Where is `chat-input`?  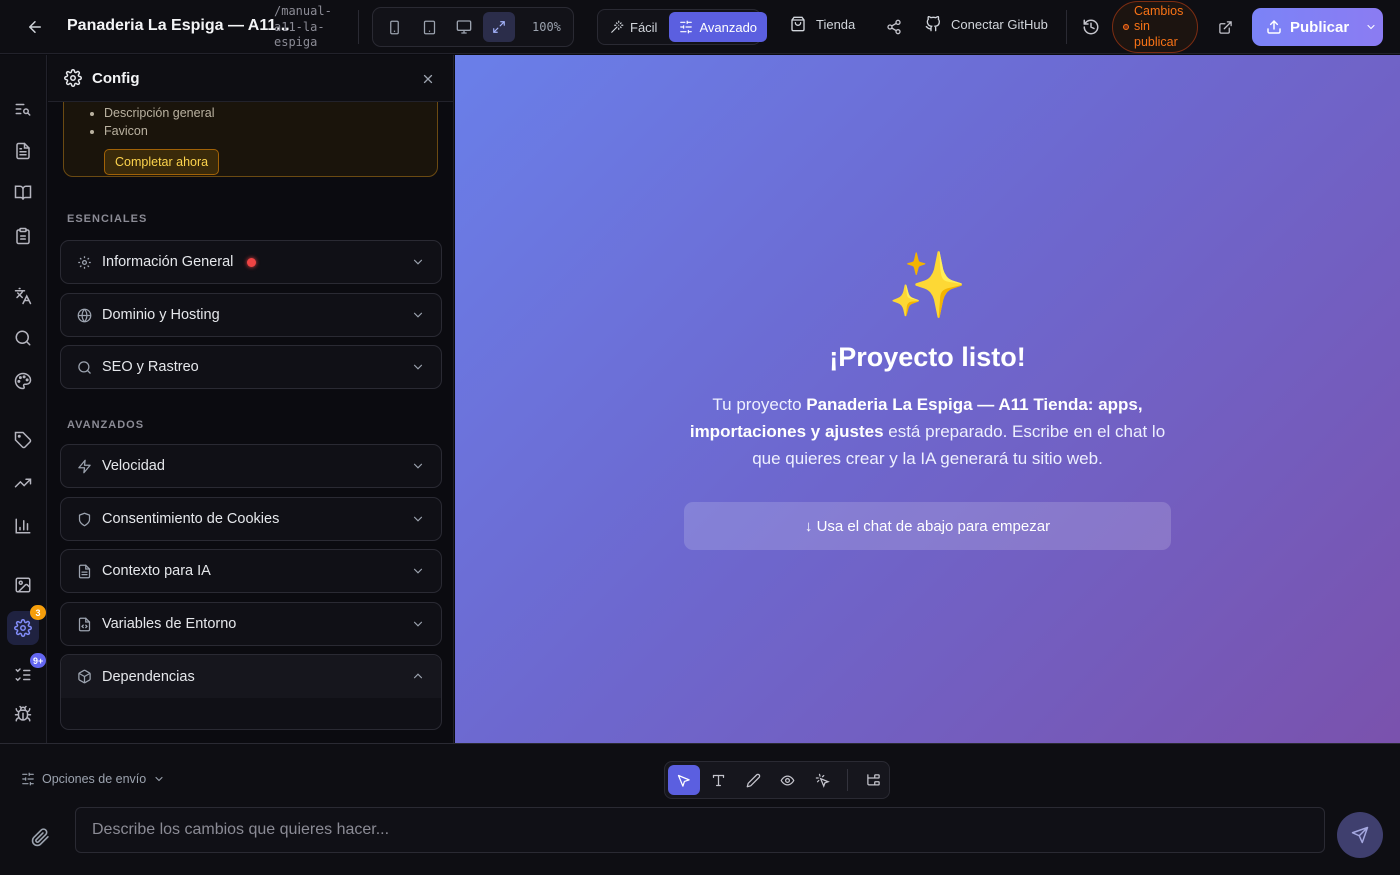 chat-input is located at coordinates (700, 830).